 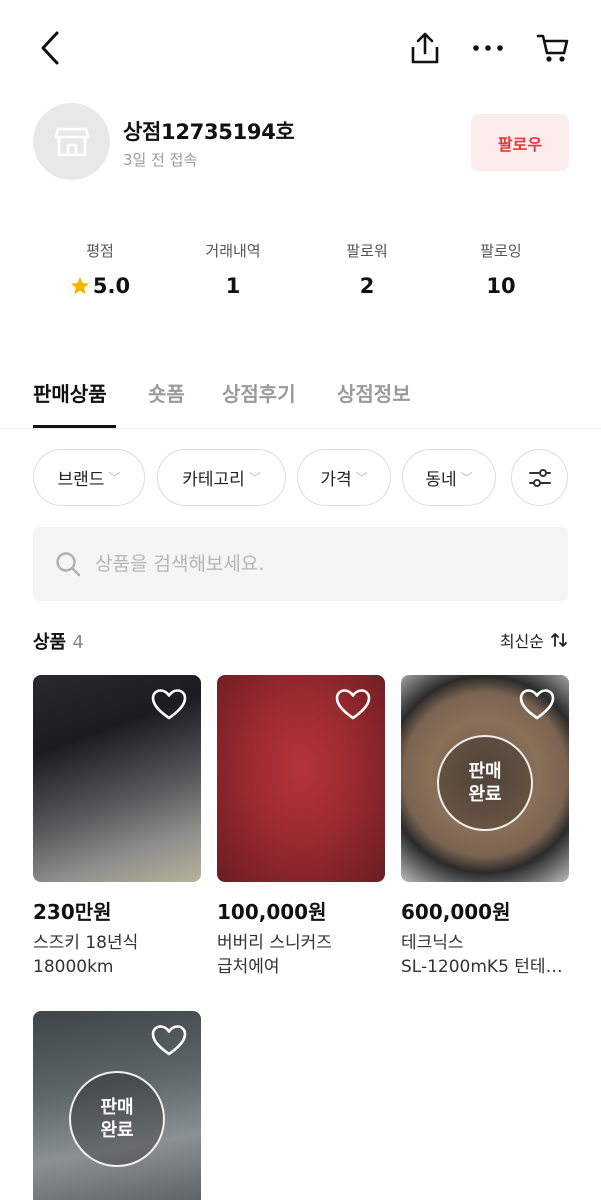 I want to click on sliders-icon, so click(x=539, y=477).